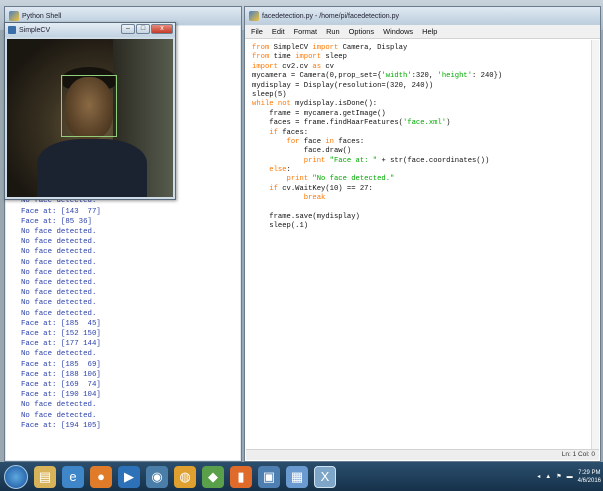  What do you see at coordinates (433, 160) in the screenshot?
I see `code-token: + str(face.coordinates())` at bounding box center [433, 160].